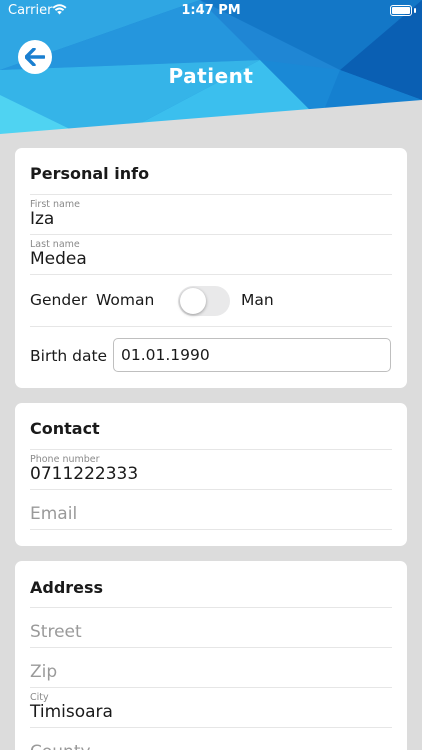 This screenshot has width=422, height=750. Describe the element at coordinates (69, 356) in the screenshot. I see `birth-date-label: Birth date` at that location.